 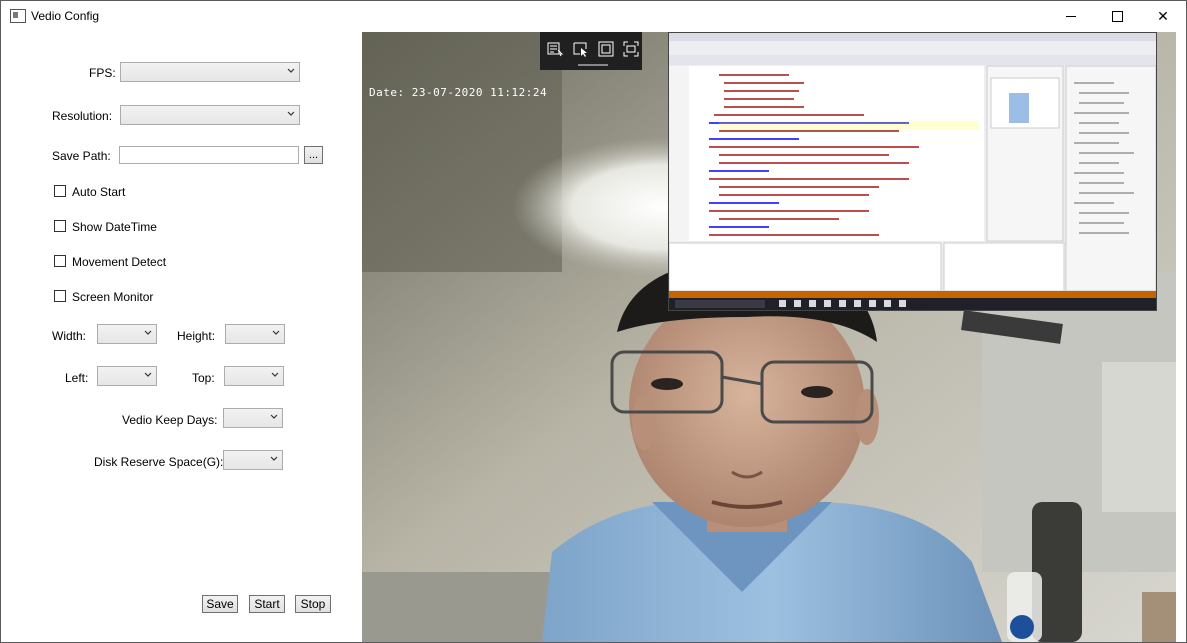 What do you see at coordinates (69, 336) in the screenshot?
I see `width-label: Width:` at bounding box center [69, 336].